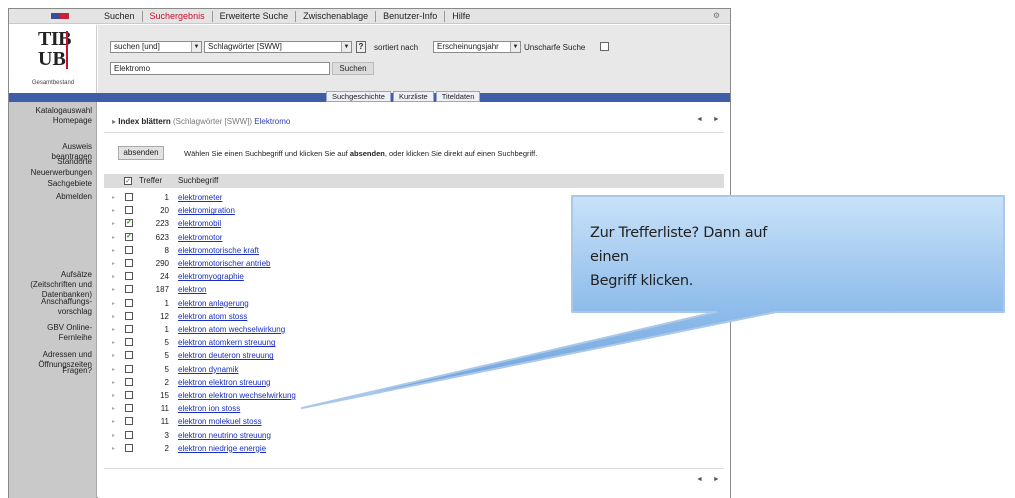  I want to click on nav-tab-suchergebnis: Suchergebnis, so click(178, 16).